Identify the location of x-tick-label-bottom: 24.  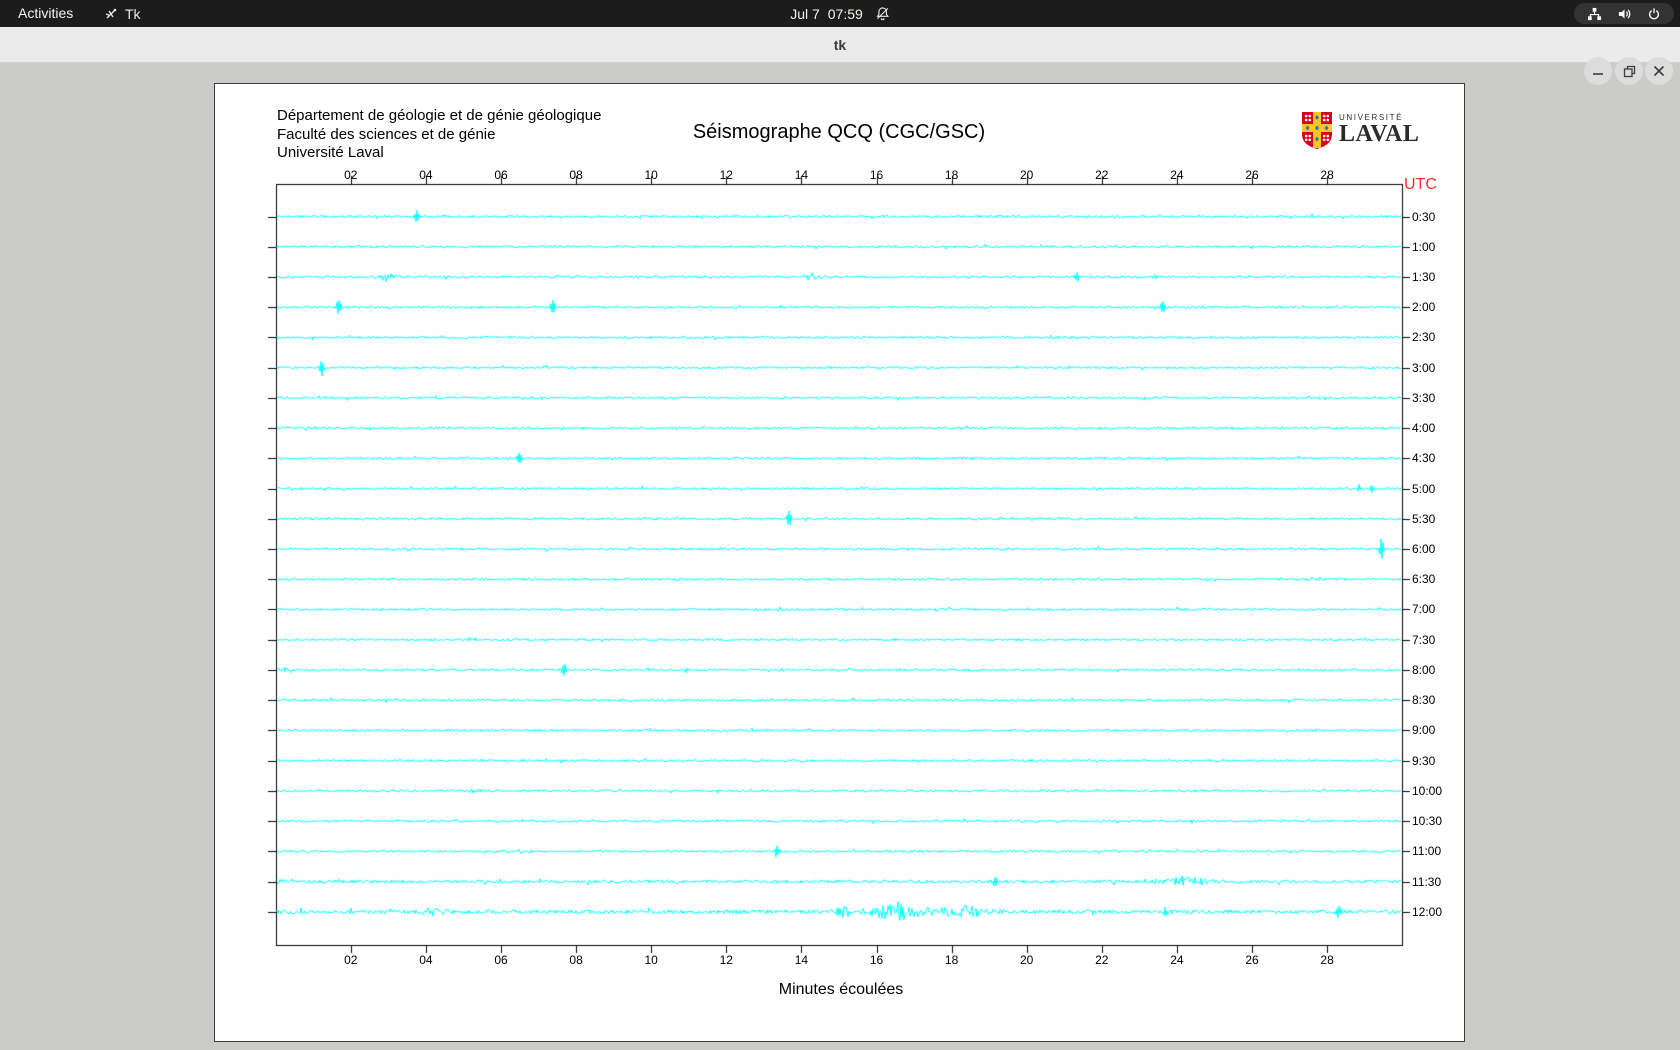
(1177, 960).